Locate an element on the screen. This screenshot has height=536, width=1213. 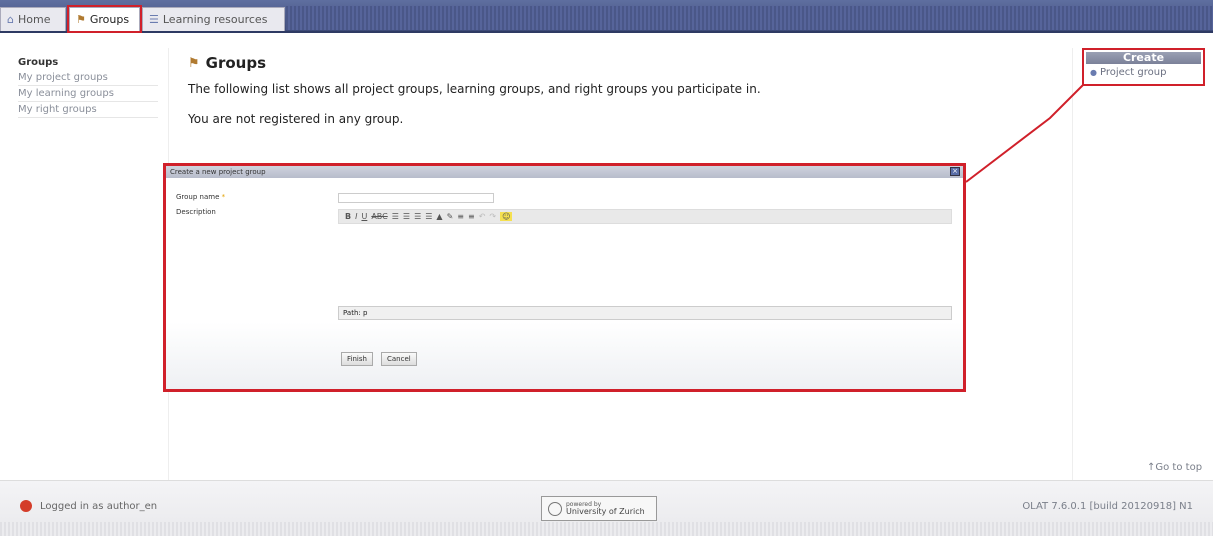
bold-button: B is located at coordinates (348, 216).